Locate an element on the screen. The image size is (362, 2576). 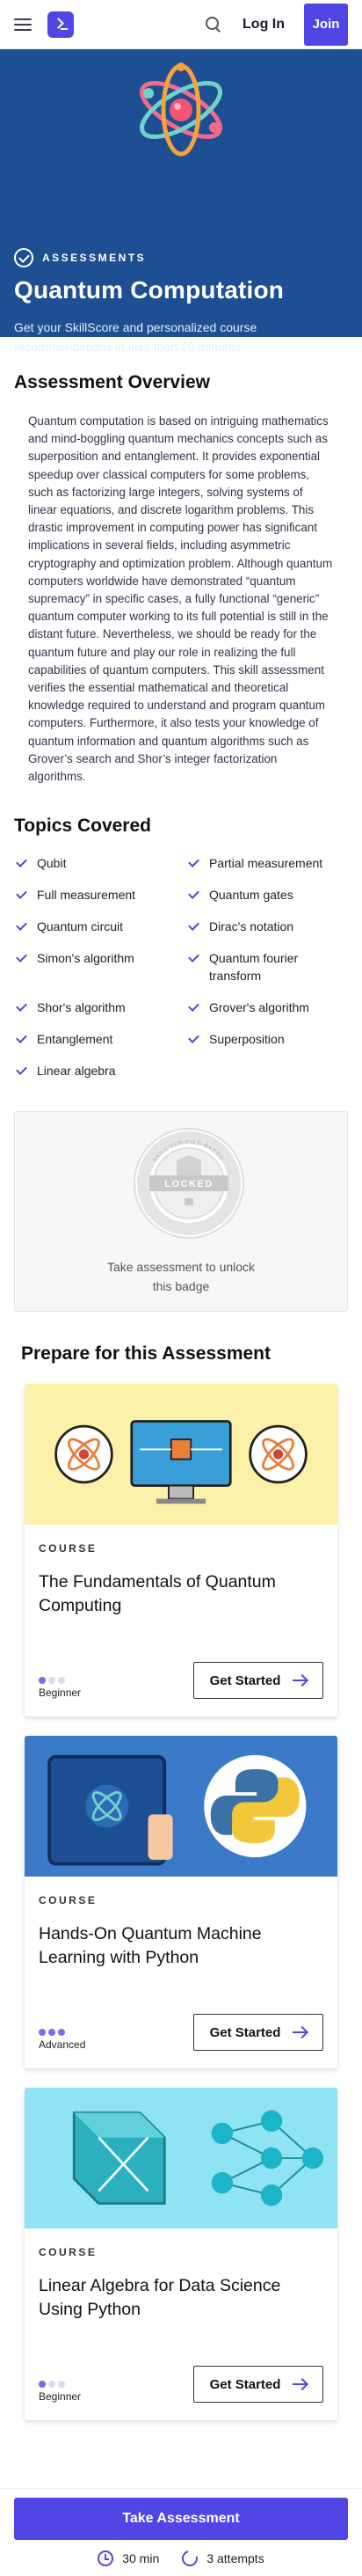
assessment-footer: Take Assessment 30 min 3 attempts is located at coordinates (181, 2532).